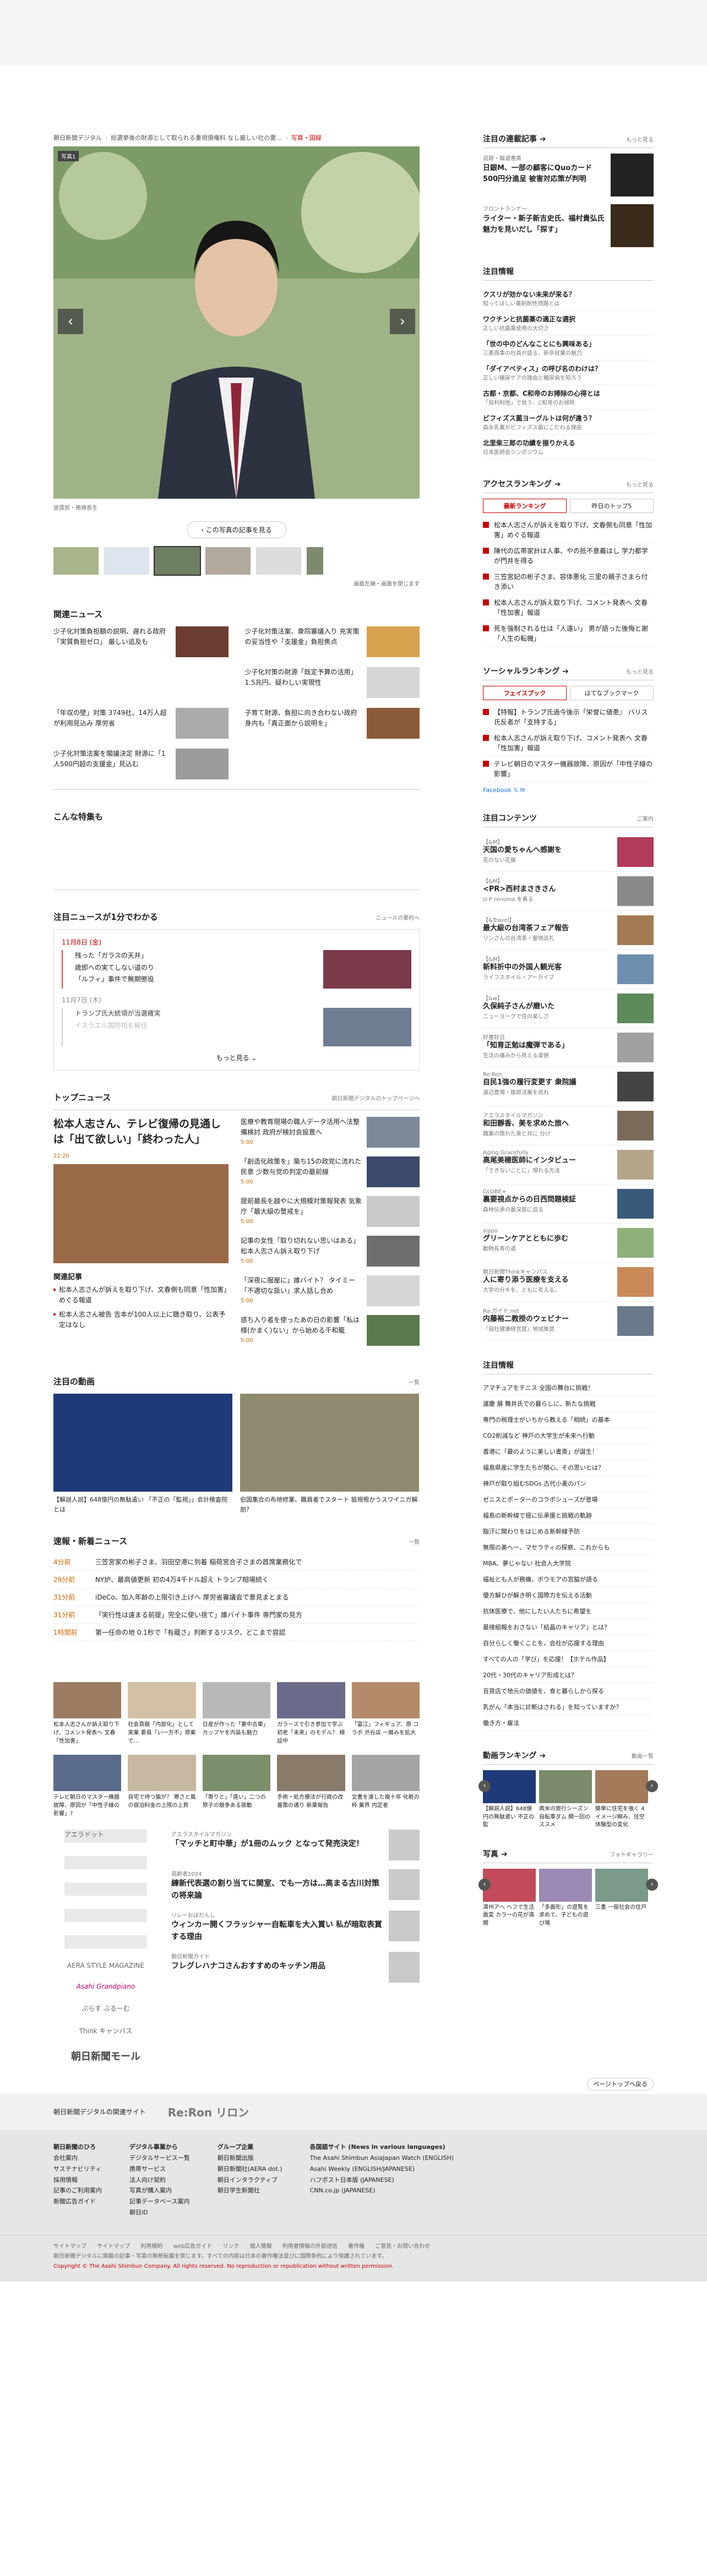  Describe the element at coordinates (568, 1691) in the screenshot. I see `pr-item: 百貨店で地元の価値を、食と暮らしから探る` at that location.